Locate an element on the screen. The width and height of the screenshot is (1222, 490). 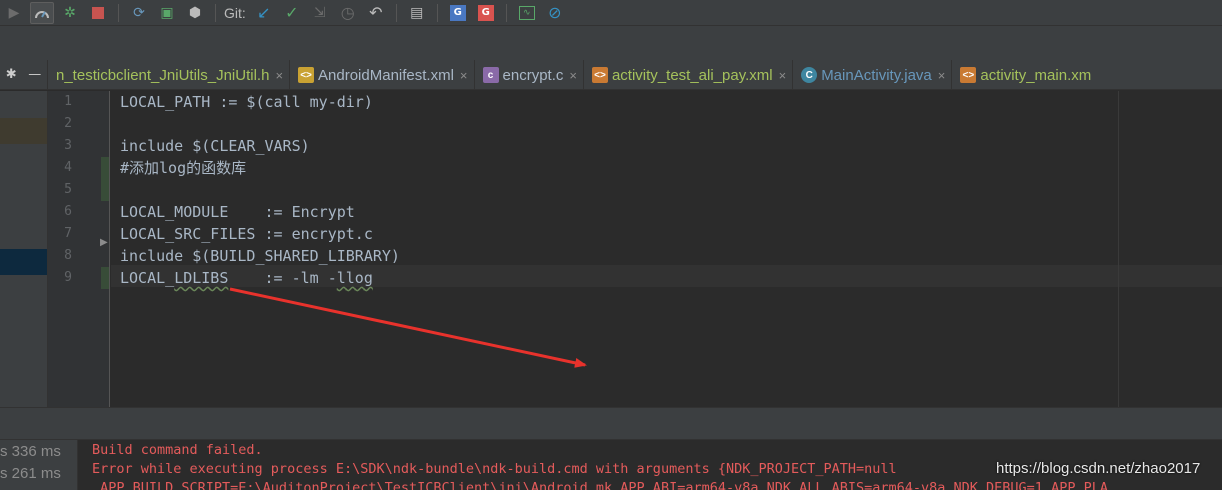
git-history-icon: ◷ is located at coordinates (348, 13).